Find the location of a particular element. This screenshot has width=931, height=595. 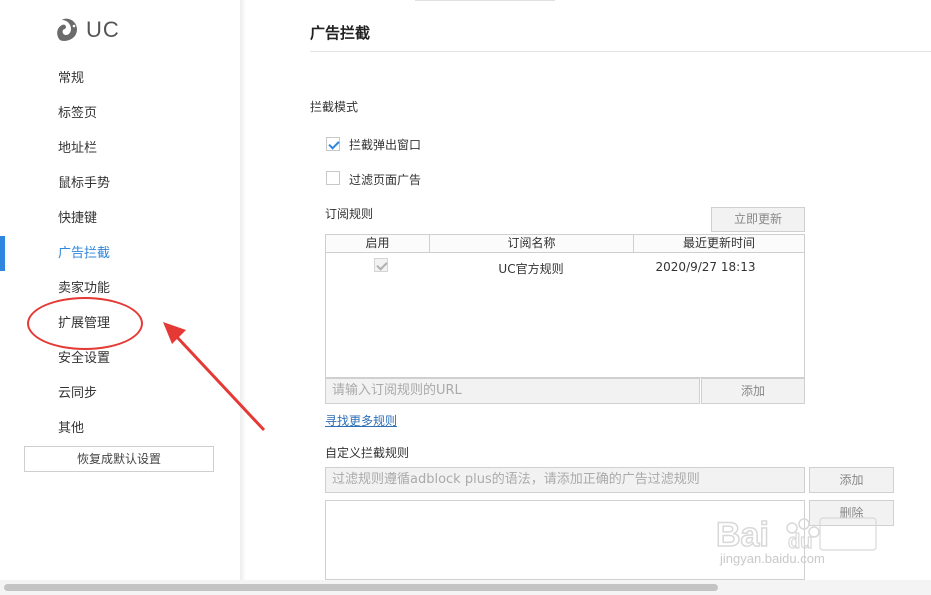

uc-logo: UC is located at coordinates (87, 30).